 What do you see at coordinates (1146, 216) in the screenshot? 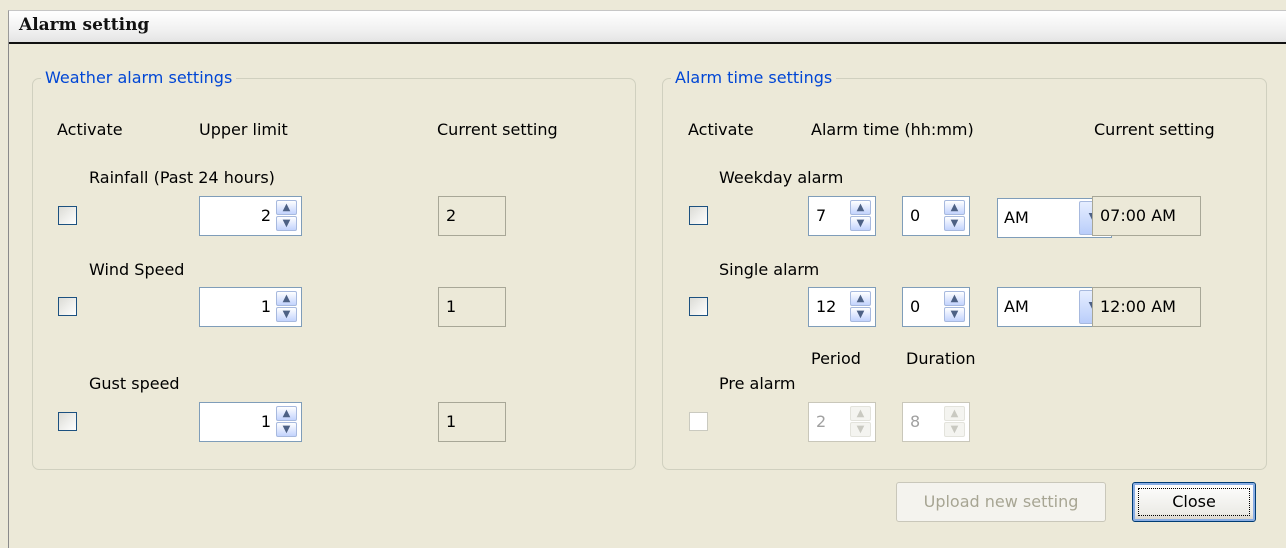
I see `weekday-current-setting: 07:00 AM` at bounding box center [1146, 216].